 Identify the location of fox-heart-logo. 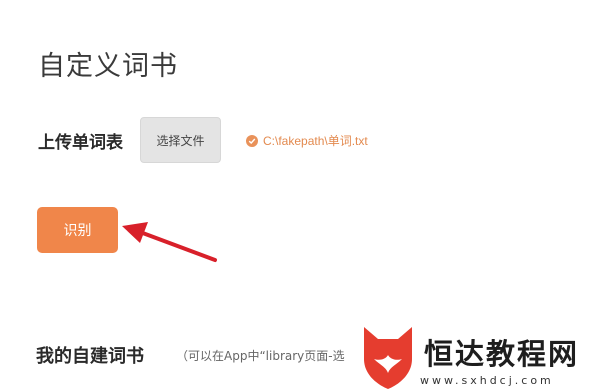
(388, 358).